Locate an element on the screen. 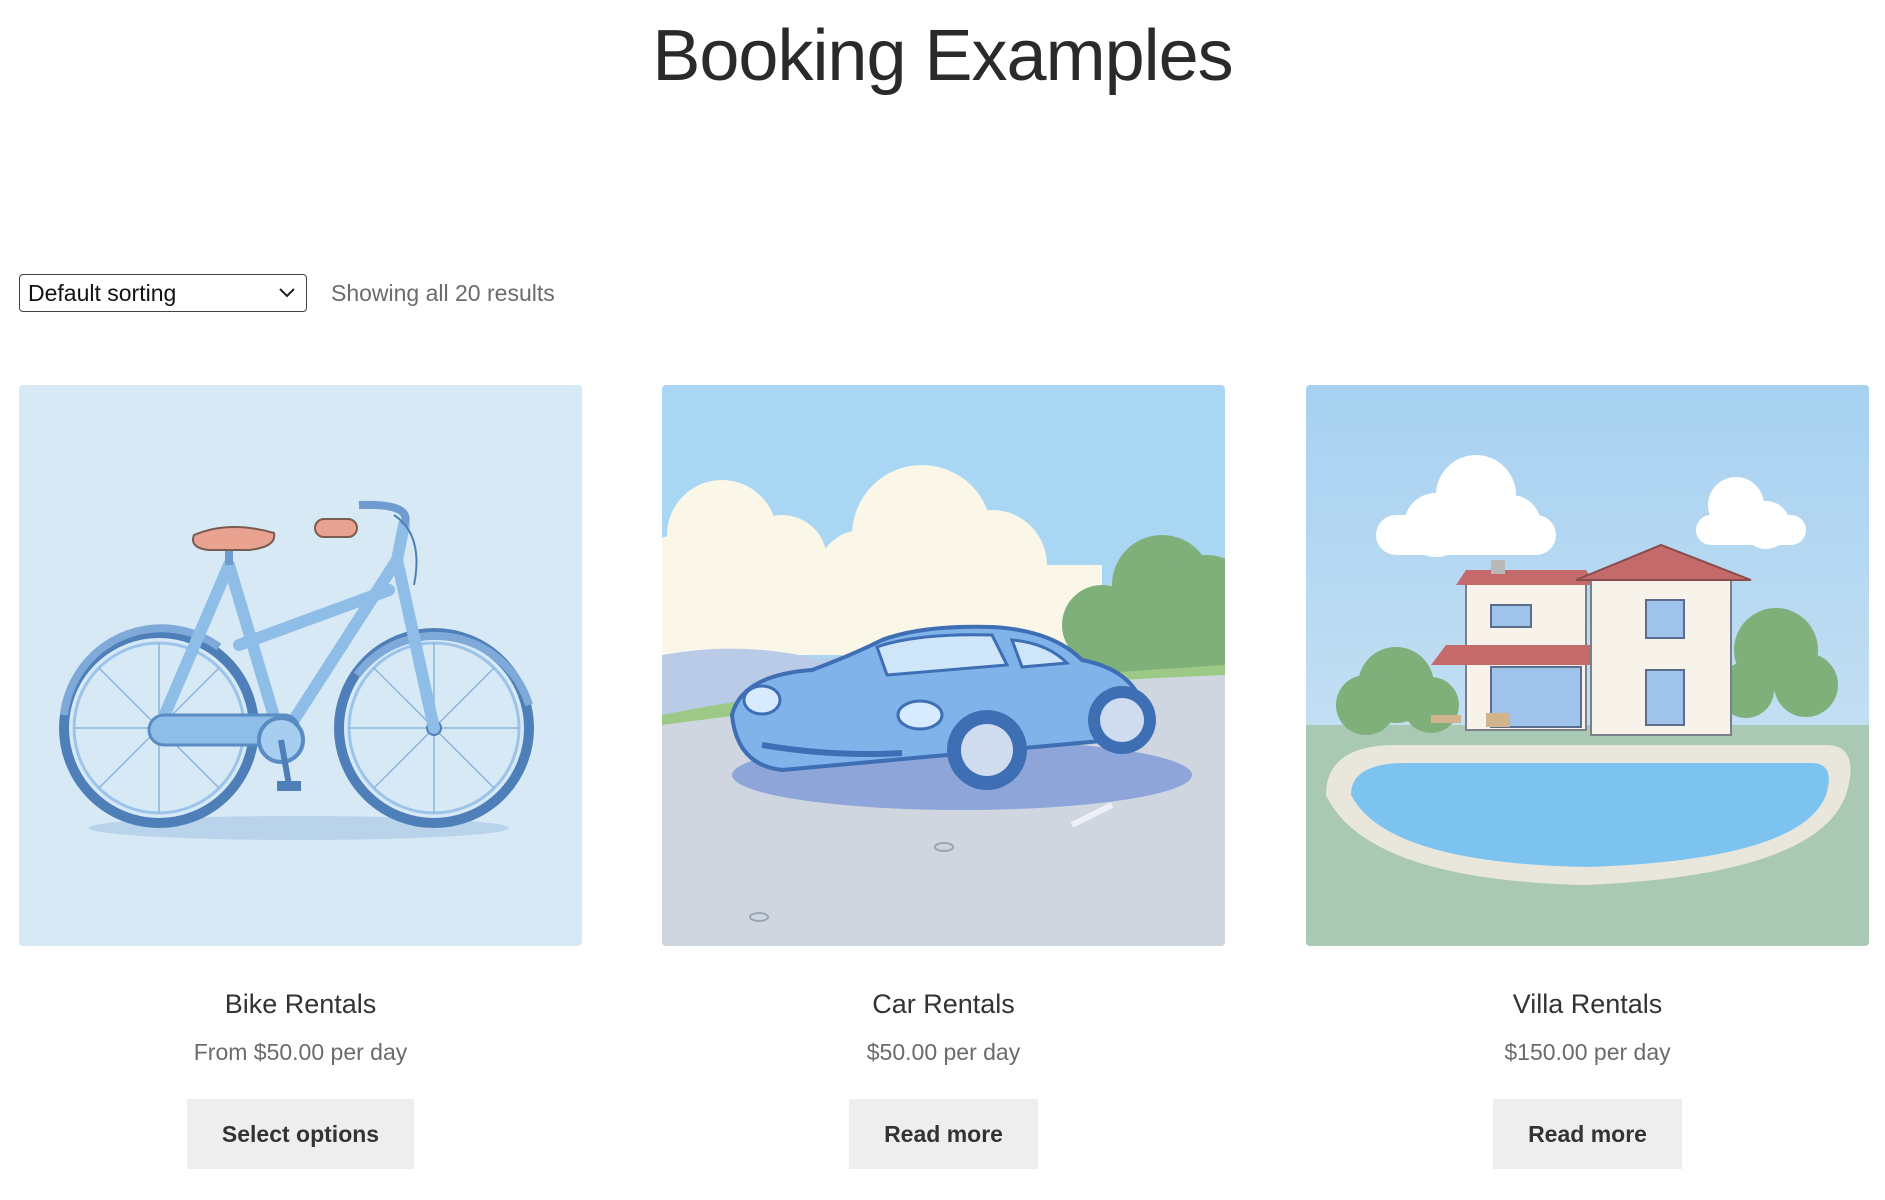 The width and height of the screenshot is (1885, 1200). villa-with-pool-illustration is located at coordinates (1587, 665).